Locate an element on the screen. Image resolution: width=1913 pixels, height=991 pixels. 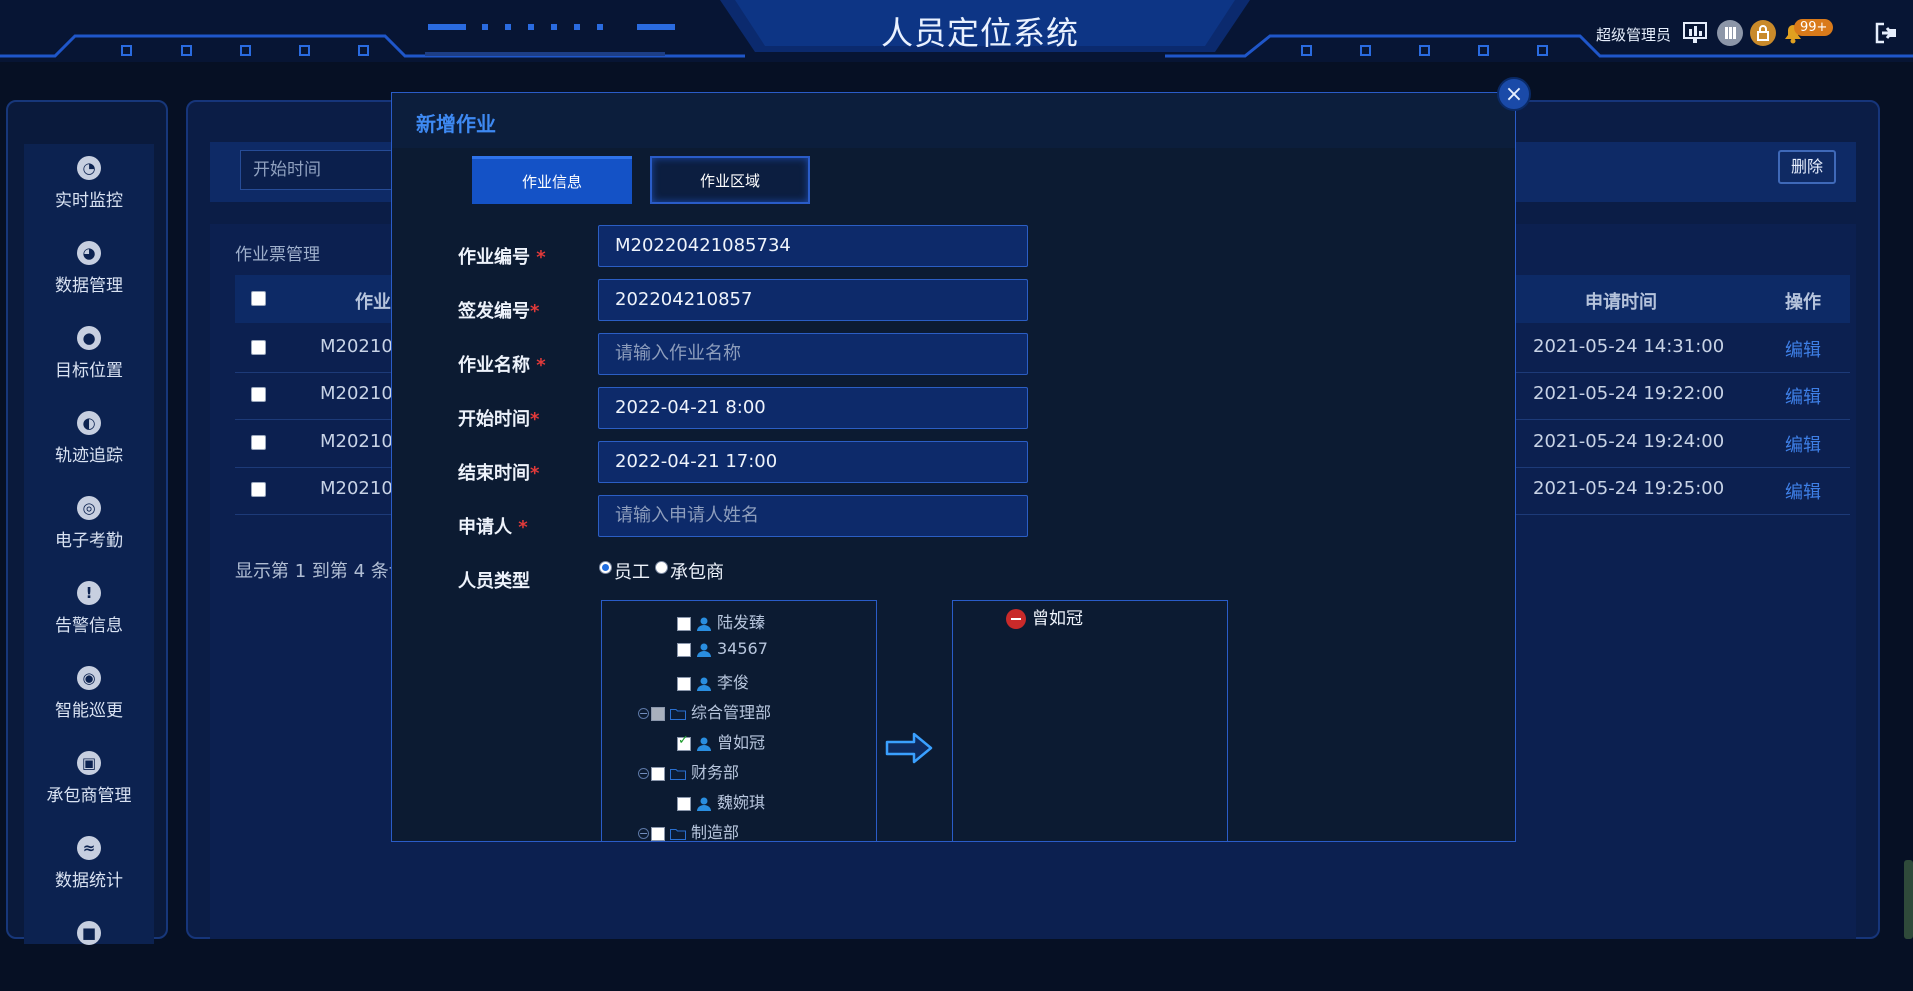
close-button: × is located at coordinates (1514, 94).